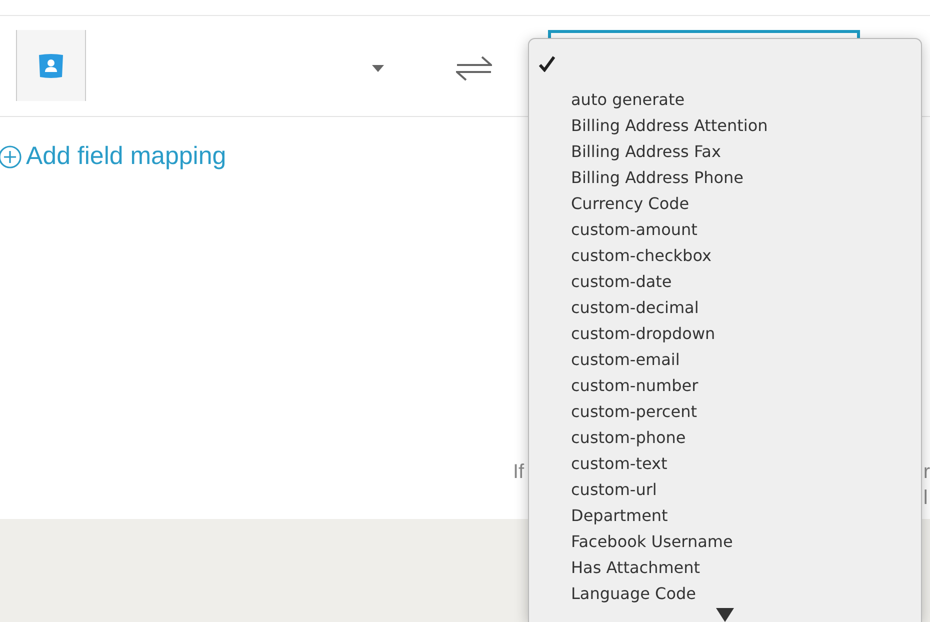 Image resolution: width=930 pixels, height=622 pixels. Describe the element at coordinates (725, 99) in the screenshot. I see `menu-item: auto generate` at that location.